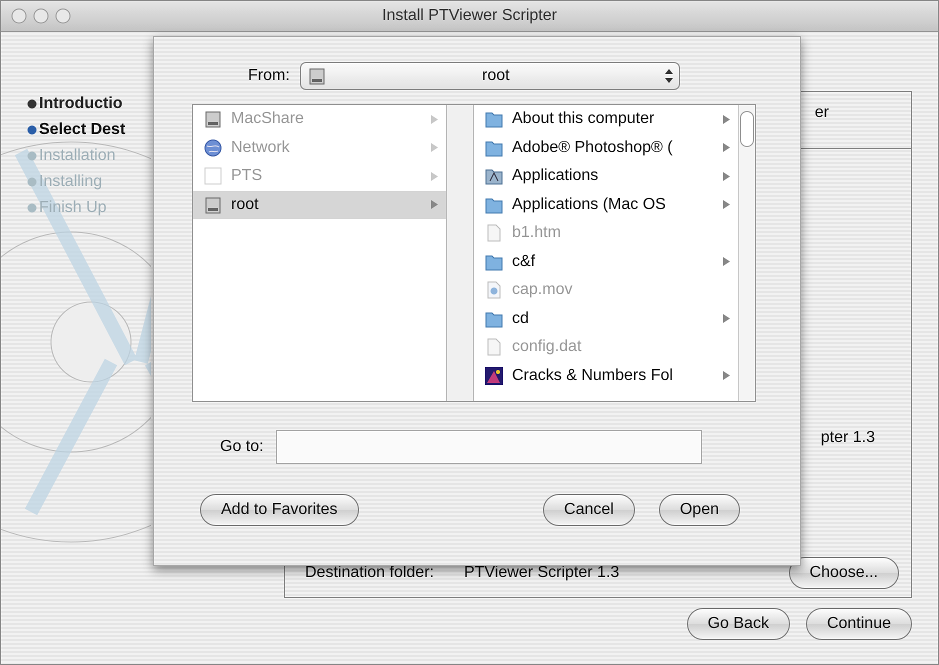 This screenshot has width=939, height=665. Describe the element at coordinates (738, 624) in the screenshot. I see `footer-button: Go Back` at that location.